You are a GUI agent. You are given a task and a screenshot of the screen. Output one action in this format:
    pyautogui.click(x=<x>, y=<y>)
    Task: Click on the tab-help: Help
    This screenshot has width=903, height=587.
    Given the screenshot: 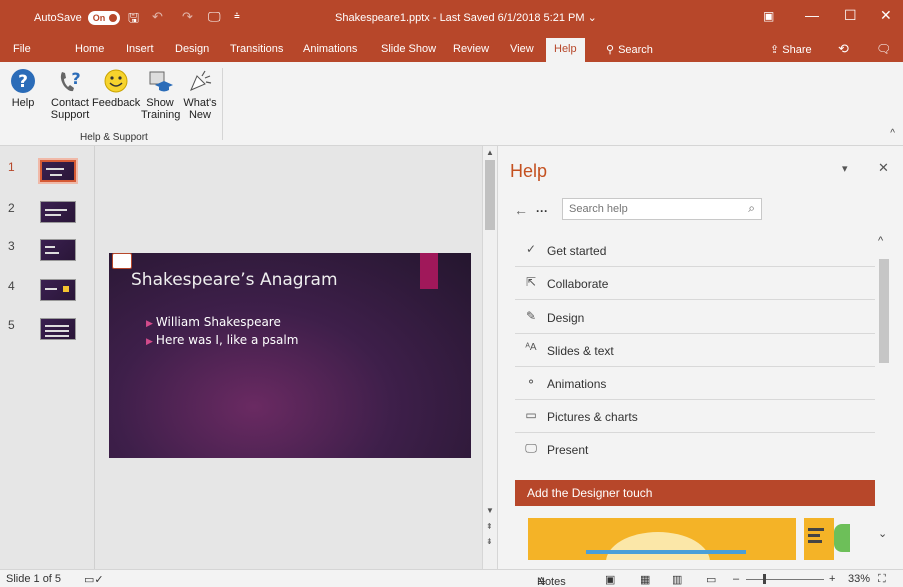 What is the action you would take?
    pyautogui.click(x=565, y=50)
    